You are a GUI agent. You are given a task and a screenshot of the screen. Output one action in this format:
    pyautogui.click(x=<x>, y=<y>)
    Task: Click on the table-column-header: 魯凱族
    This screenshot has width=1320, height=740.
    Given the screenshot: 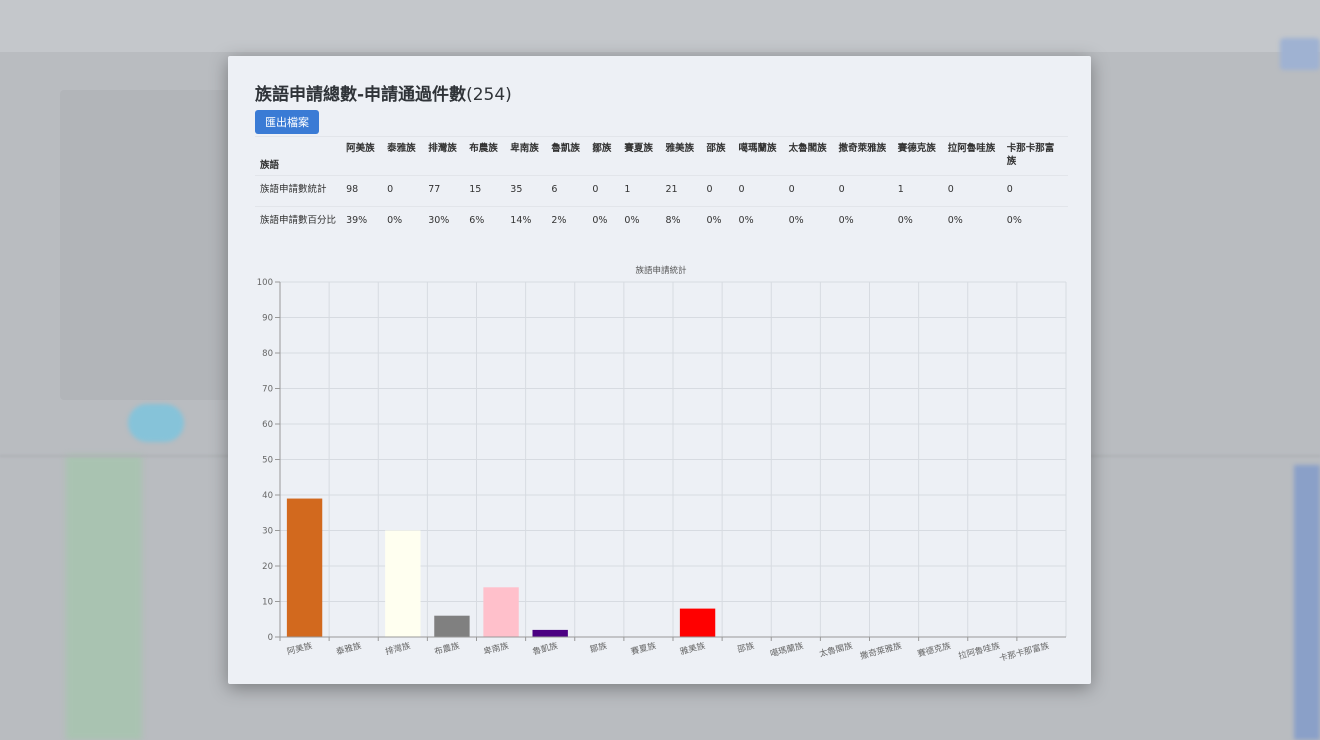 What is the action you would take?
    pyautogui.click(x=567, y=156)
    